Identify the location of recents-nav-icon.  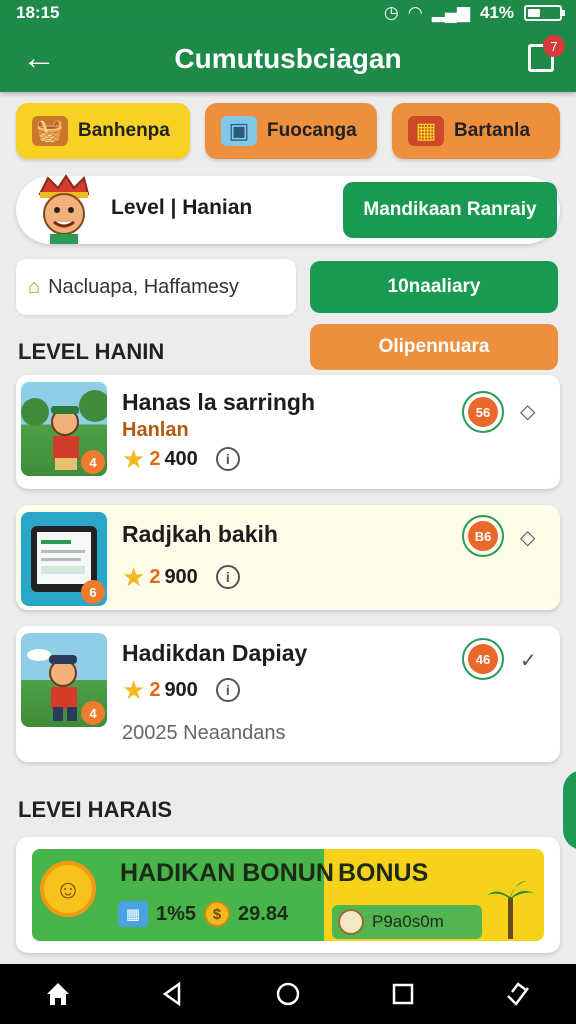
(403, 994).